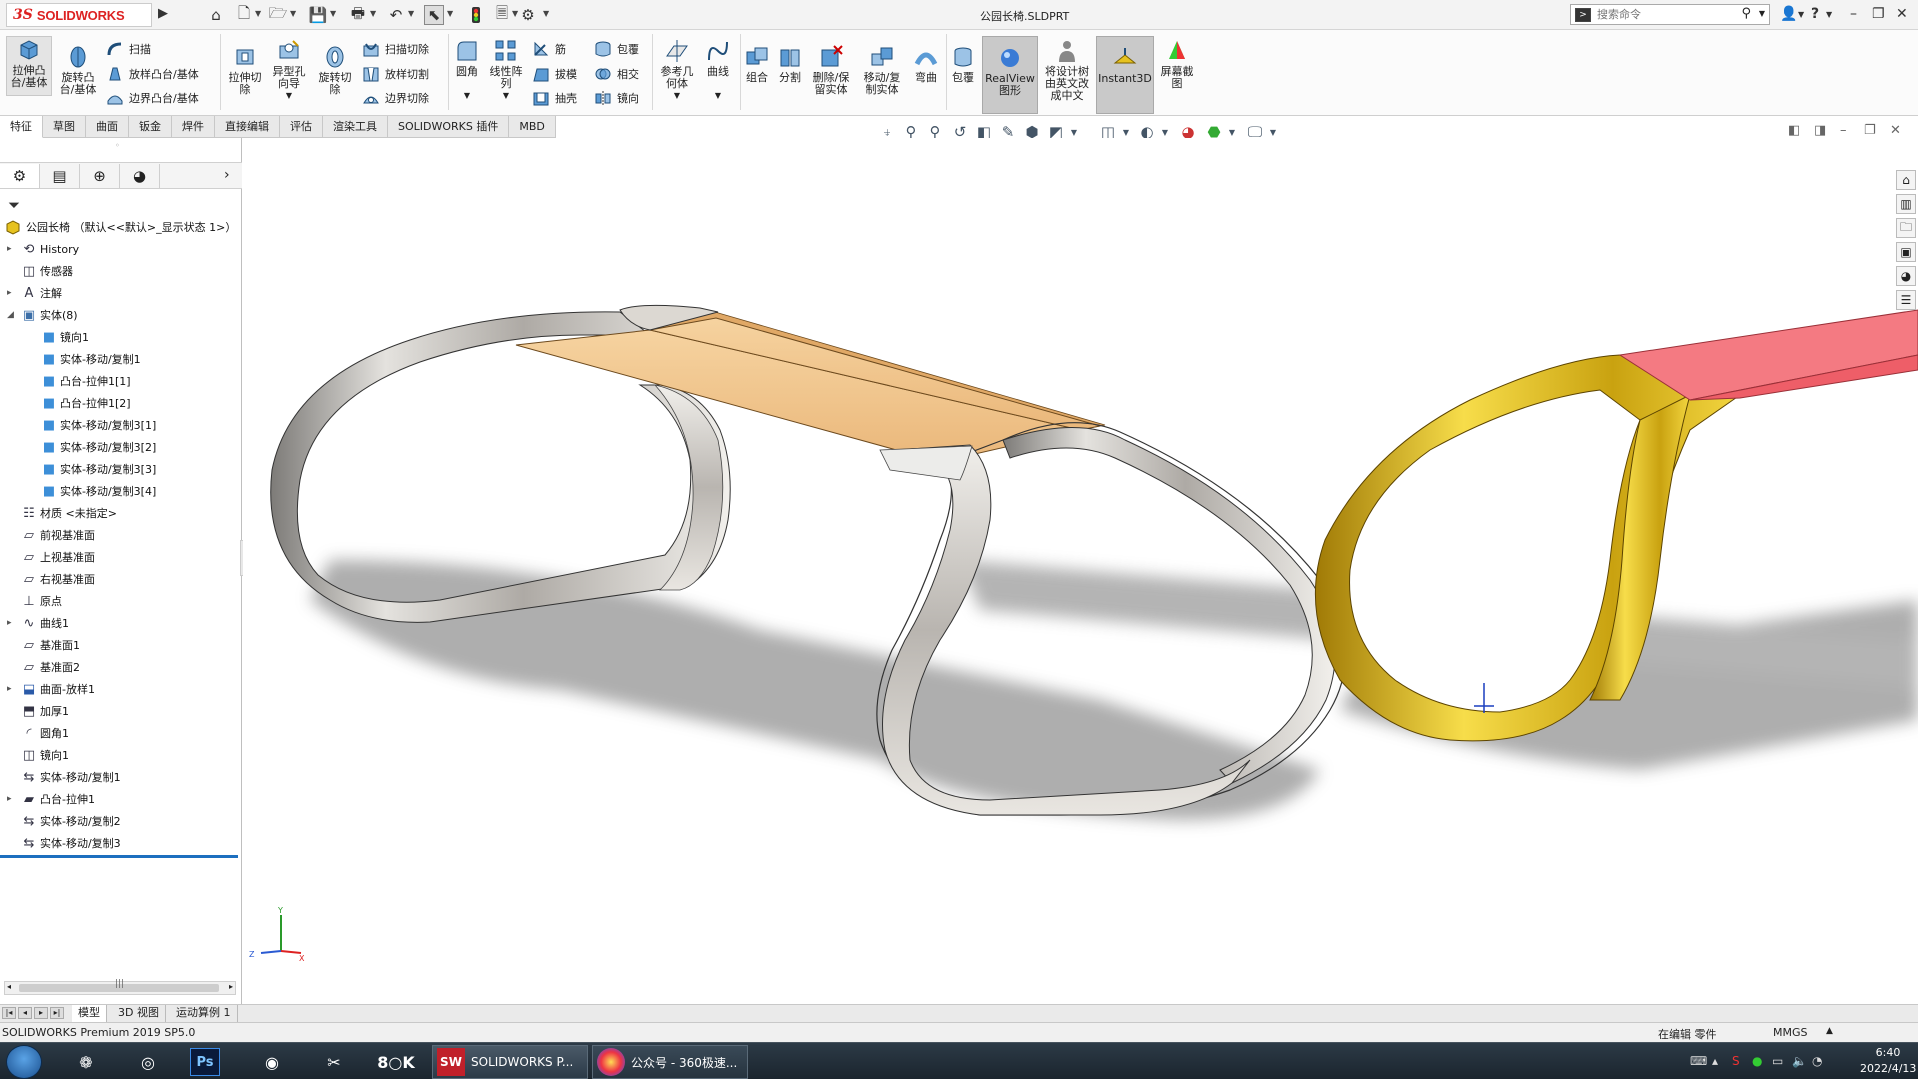  What do you see at coordinates (107, 127) in the screenshot?
I see `tab-surfaces: 曲面` at bounding box center [107, 127].